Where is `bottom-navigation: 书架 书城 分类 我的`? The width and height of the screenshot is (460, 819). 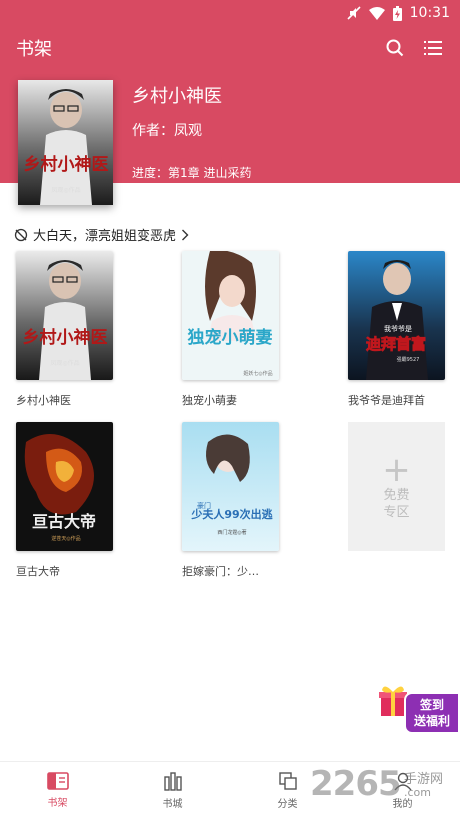
bottom-navigation: 书架 书城 分类 我的 is located at coordinates (230, 790).